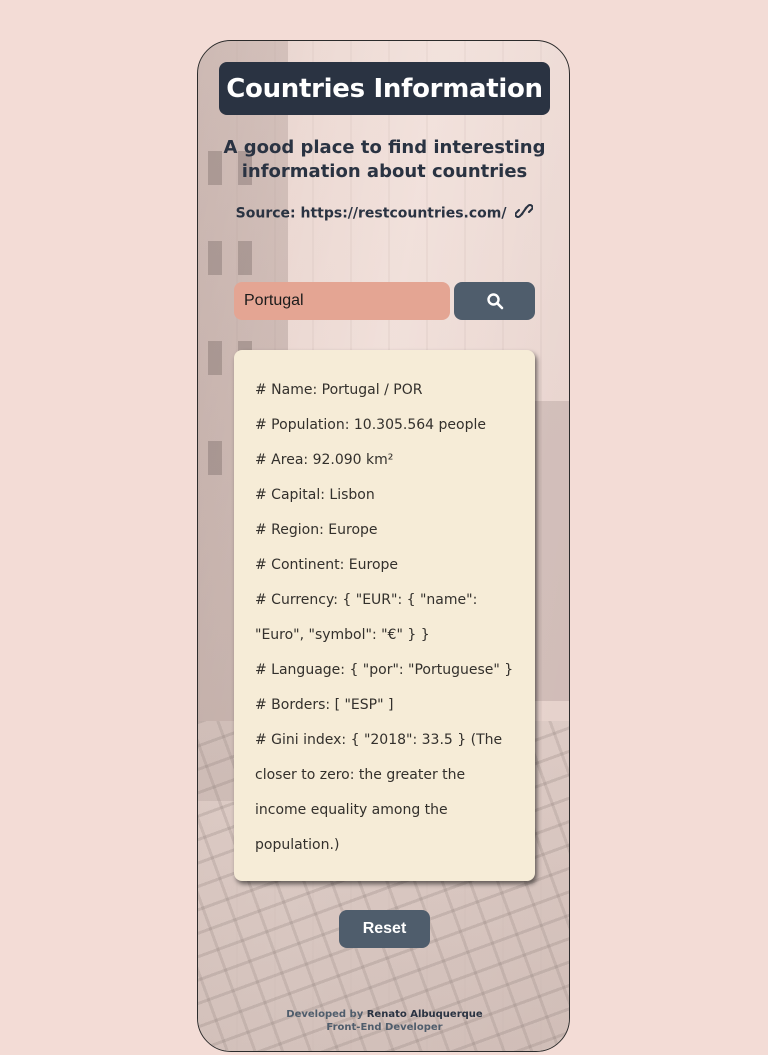 The height and width of the screenshot is (1055, 768). What do you see at coordinates (325, 1014) in the screenshot?
I see `footer-developed-by: Developed by` at bounding box center [325, 1014].